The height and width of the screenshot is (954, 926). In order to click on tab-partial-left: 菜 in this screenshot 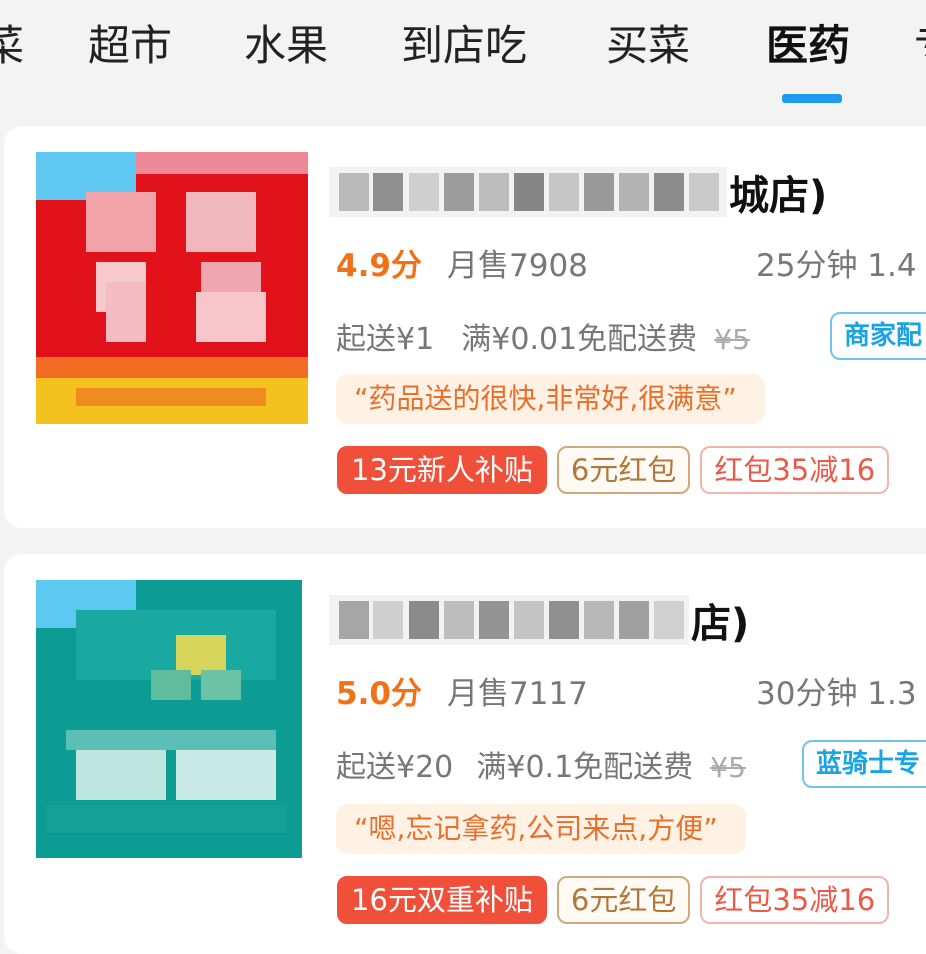, I will do `click(12, 46)`.